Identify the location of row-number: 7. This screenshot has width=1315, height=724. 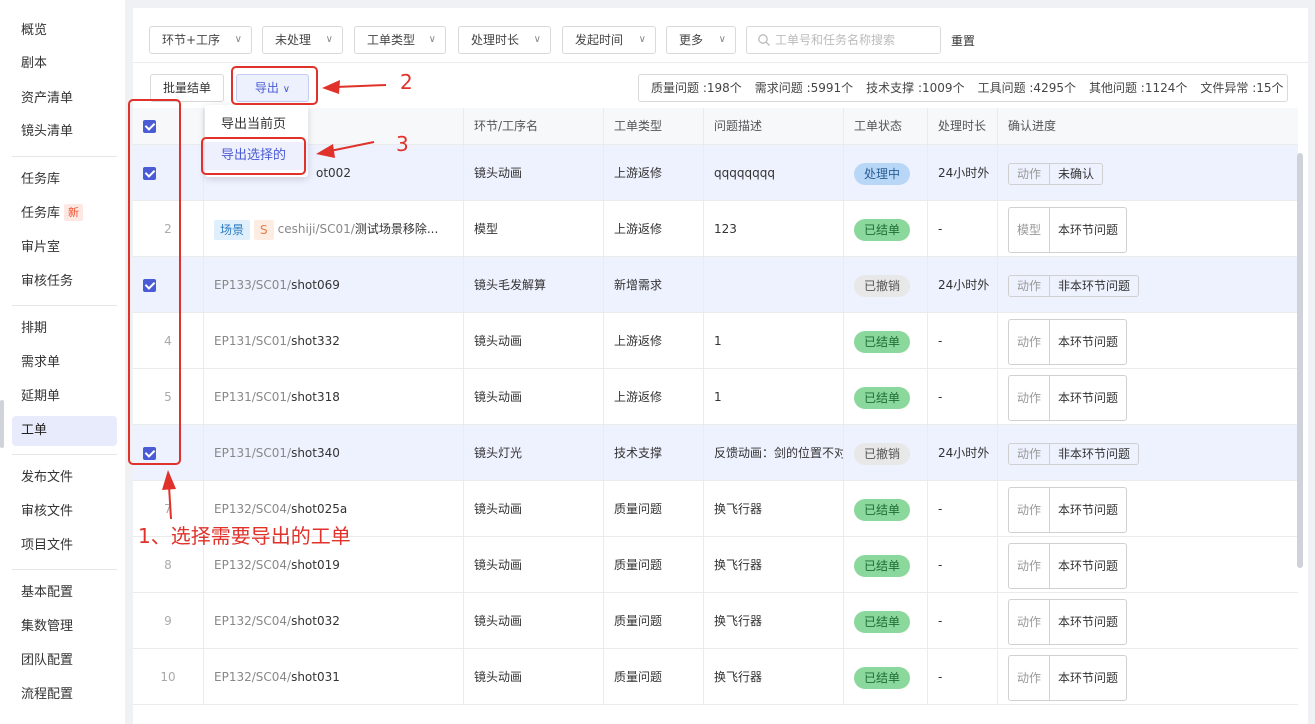
(168, 509).